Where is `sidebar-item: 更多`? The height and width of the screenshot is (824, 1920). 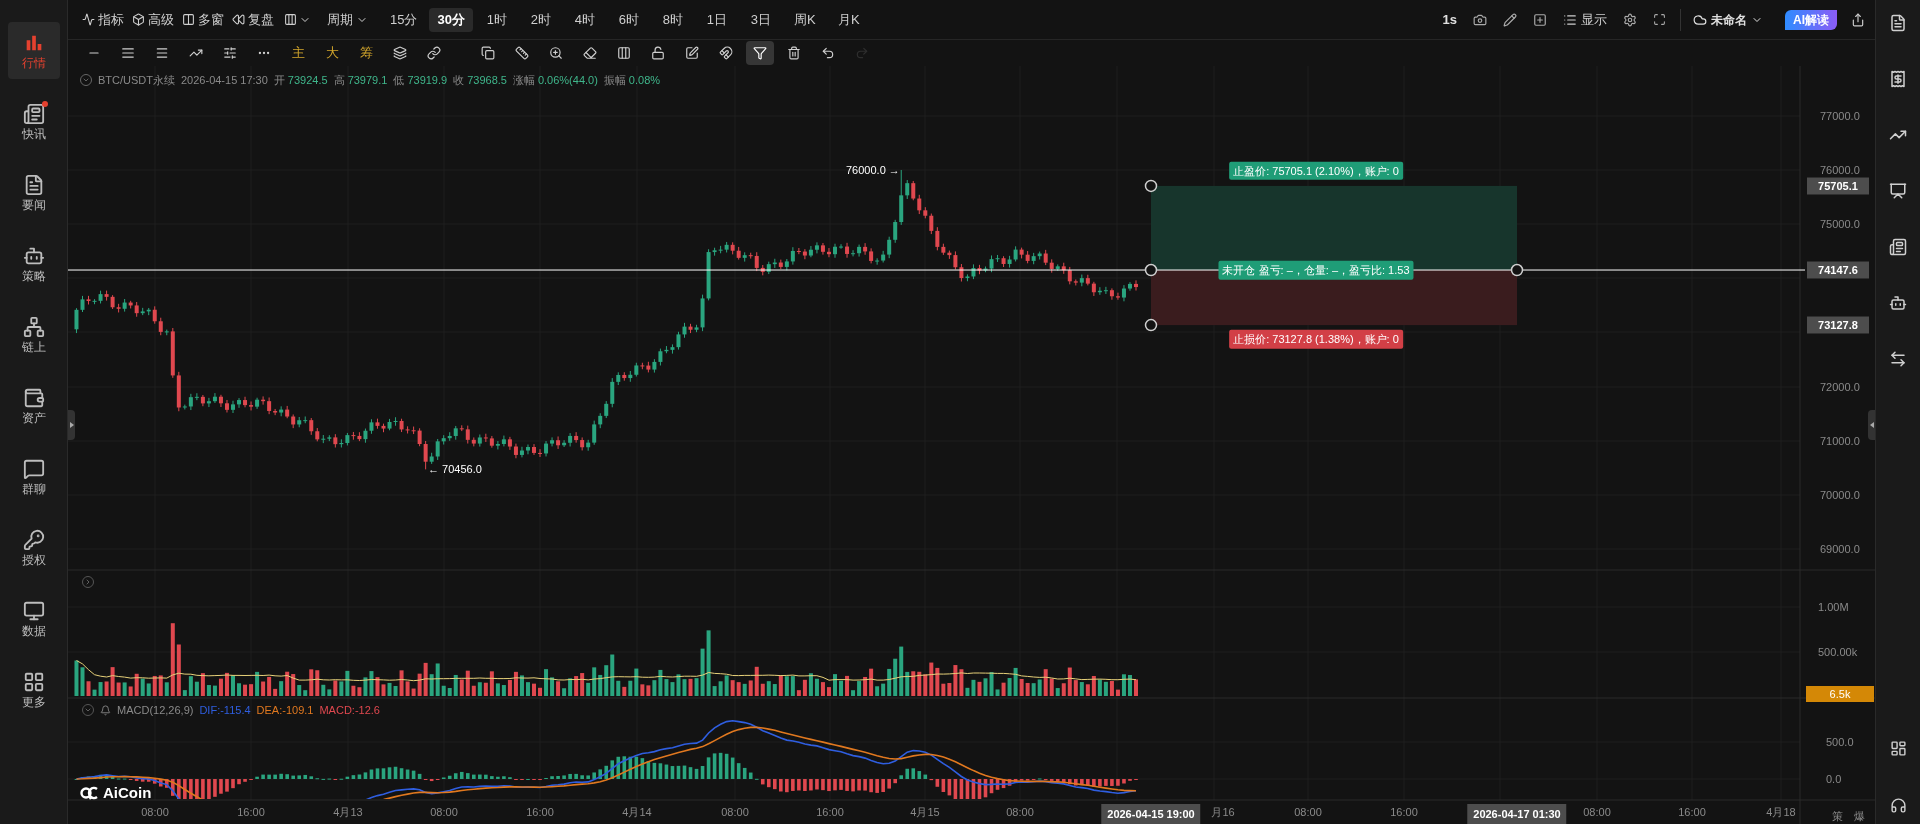 sidebar-item: 更多 is located at coordinates (33, 689).